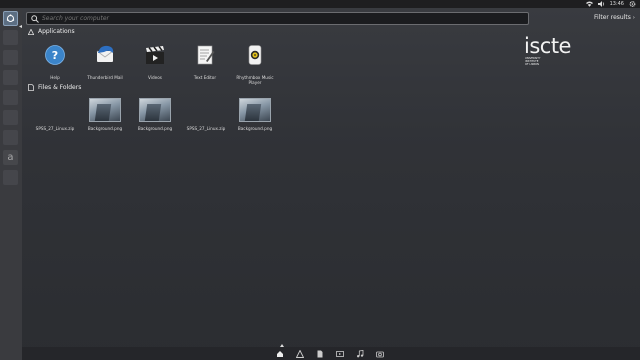  I want to click on app-label: Videos, so click(155, 77).